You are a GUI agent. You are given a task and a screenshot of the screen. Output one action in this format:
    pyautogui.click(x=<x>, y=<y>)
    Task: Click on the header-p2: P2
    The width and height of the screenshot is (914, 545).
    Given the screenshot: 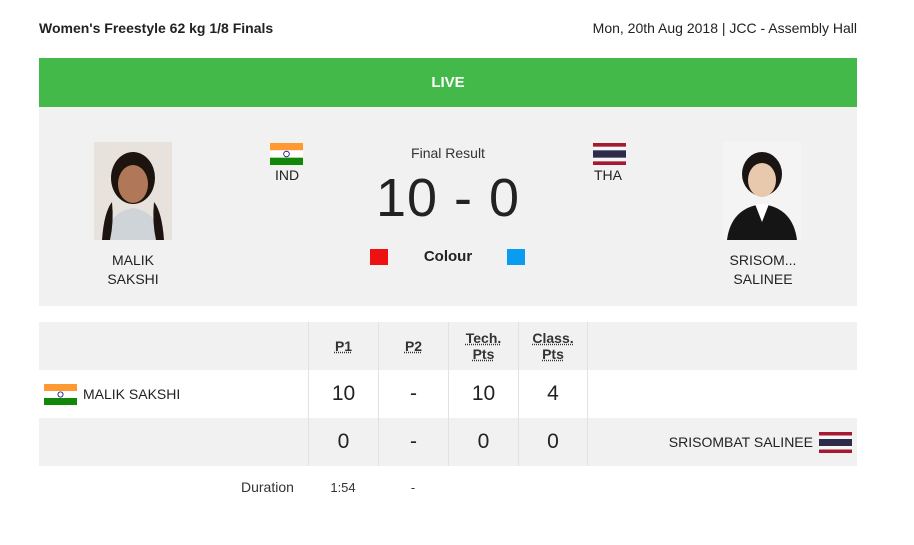 What is the action you would take?
    pyautogui.click(x=413, y=346)
    